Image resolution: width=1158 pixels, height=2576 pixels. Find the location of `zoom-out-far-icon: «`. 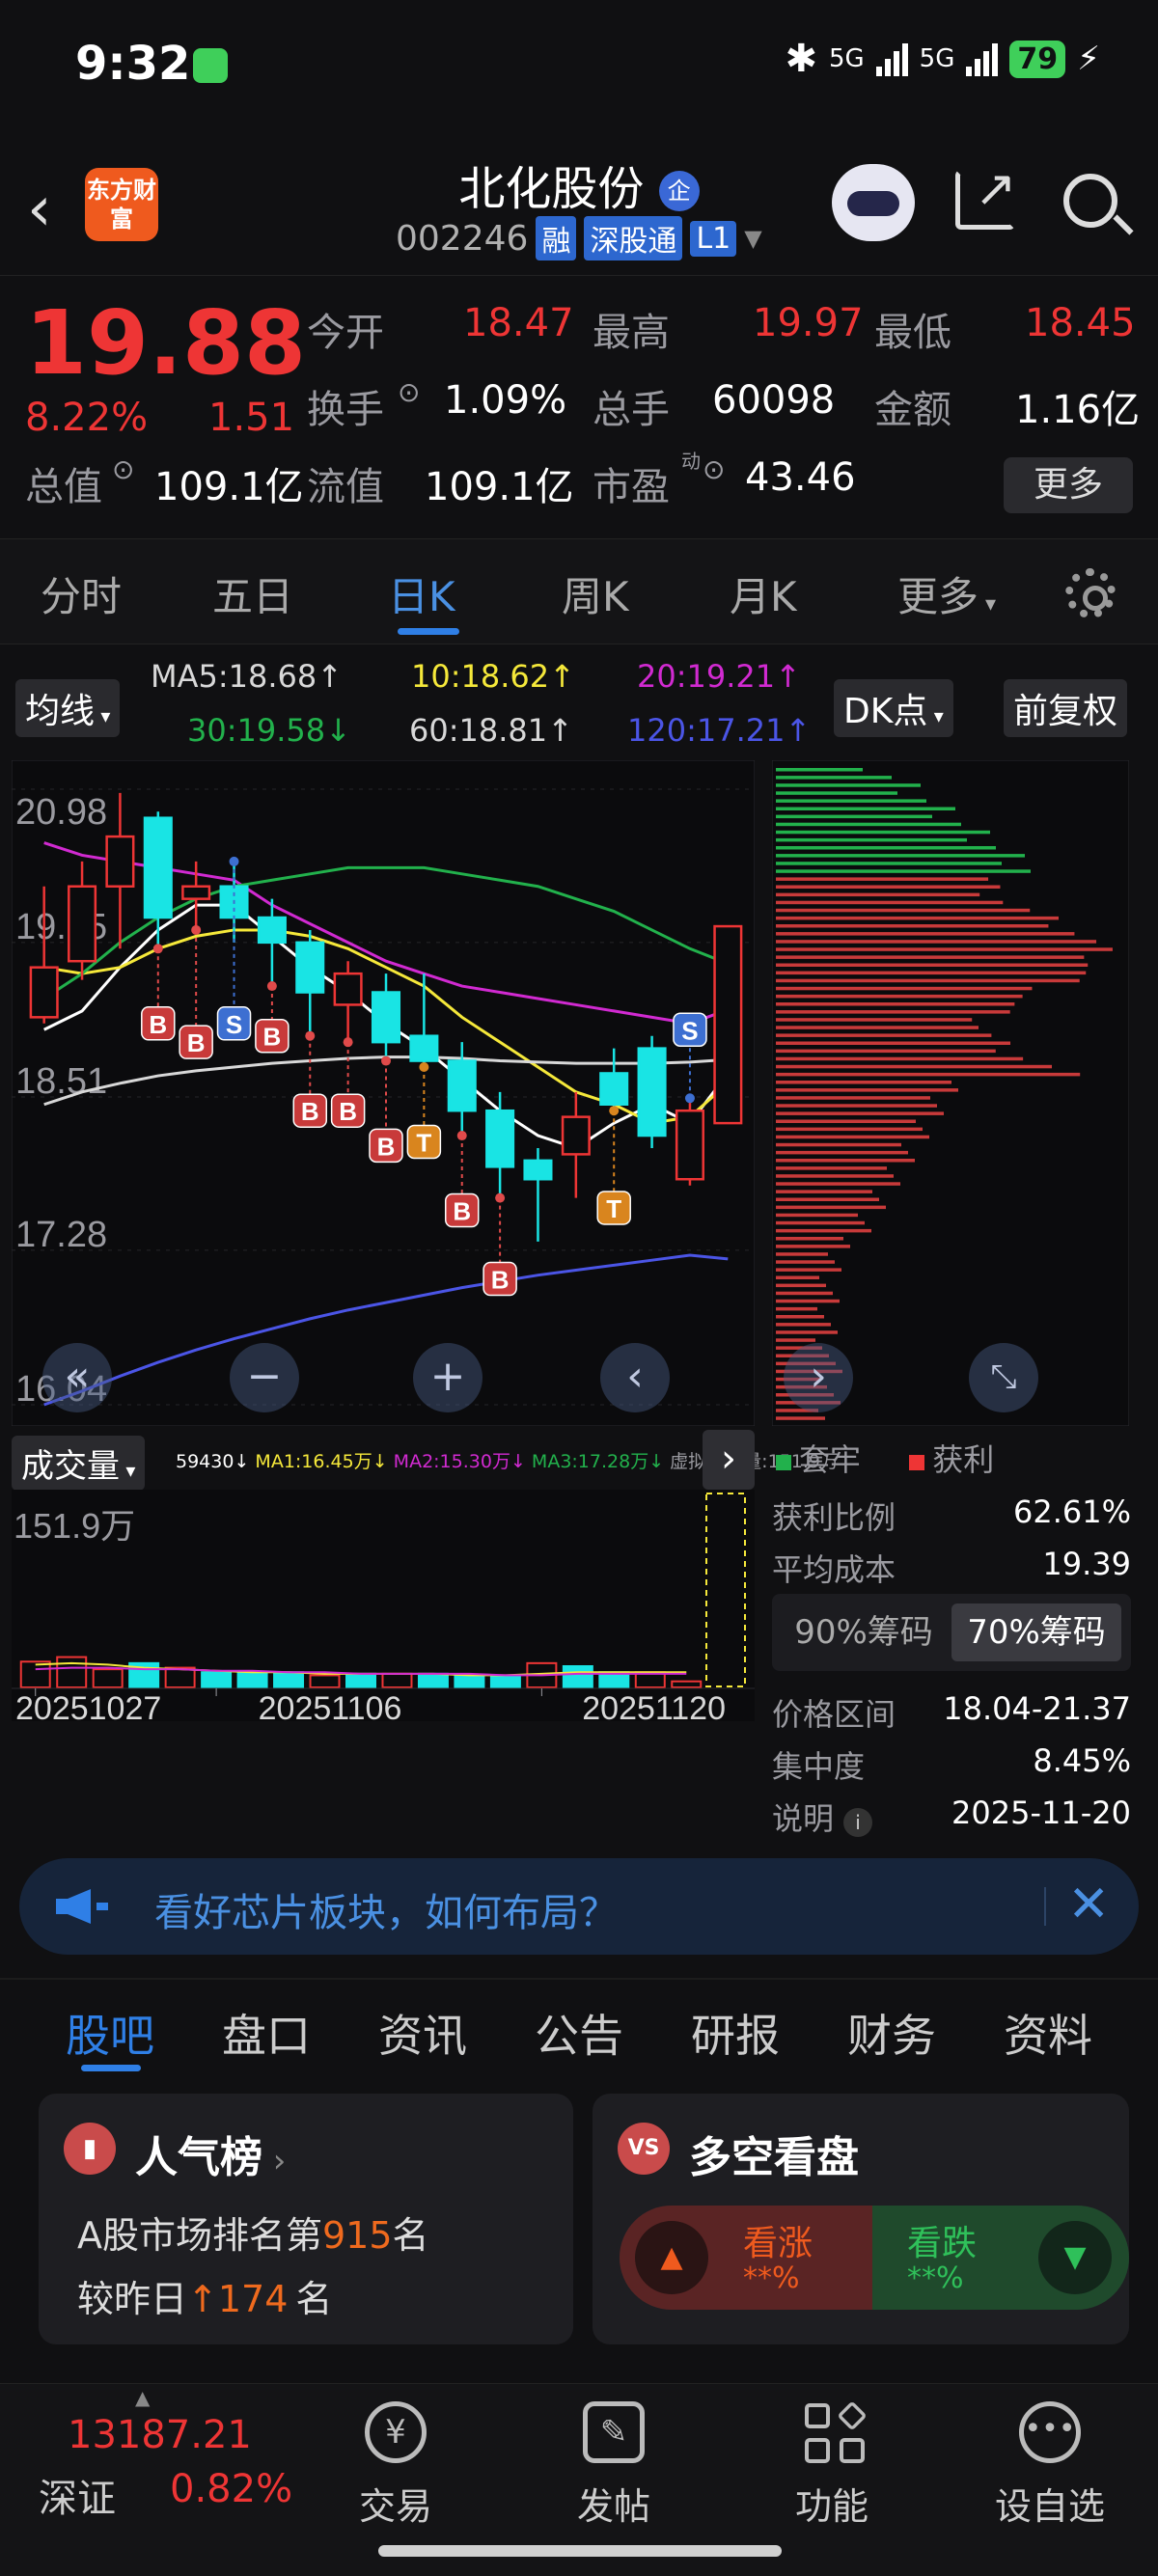

zoom-out-far-icon: « is located at coordinates (77, 1378).